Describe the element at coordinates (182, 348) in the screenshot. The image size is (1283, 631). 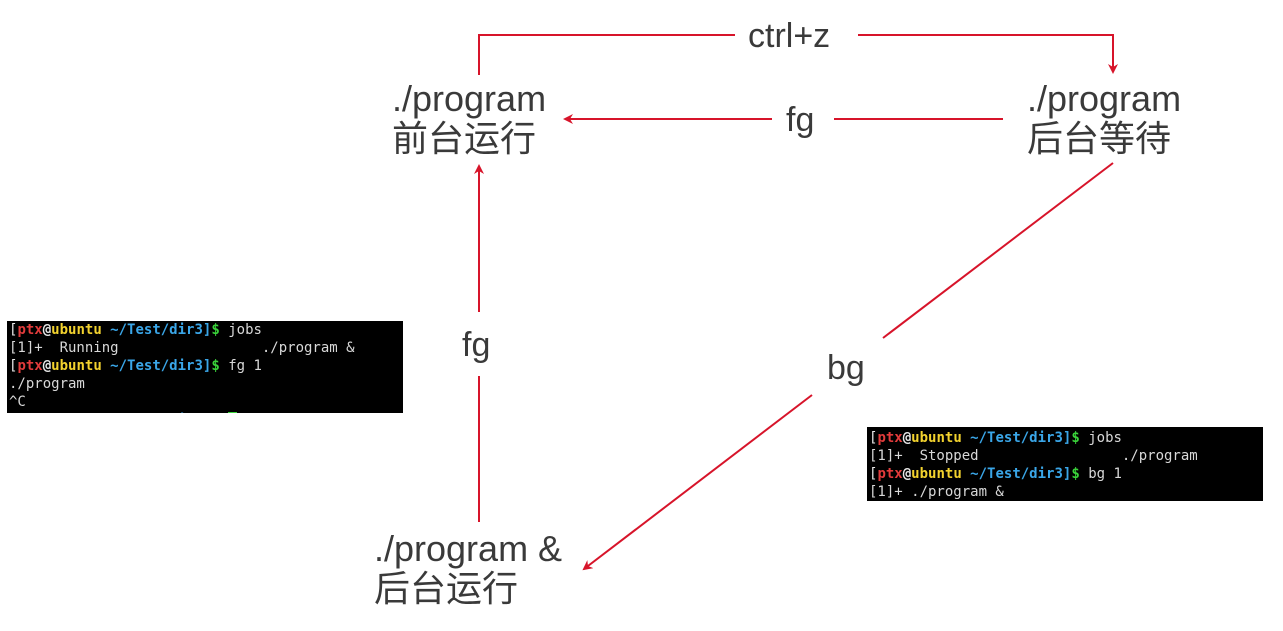
I see `terminal-output: [1]+ Running ./program &` at that location.